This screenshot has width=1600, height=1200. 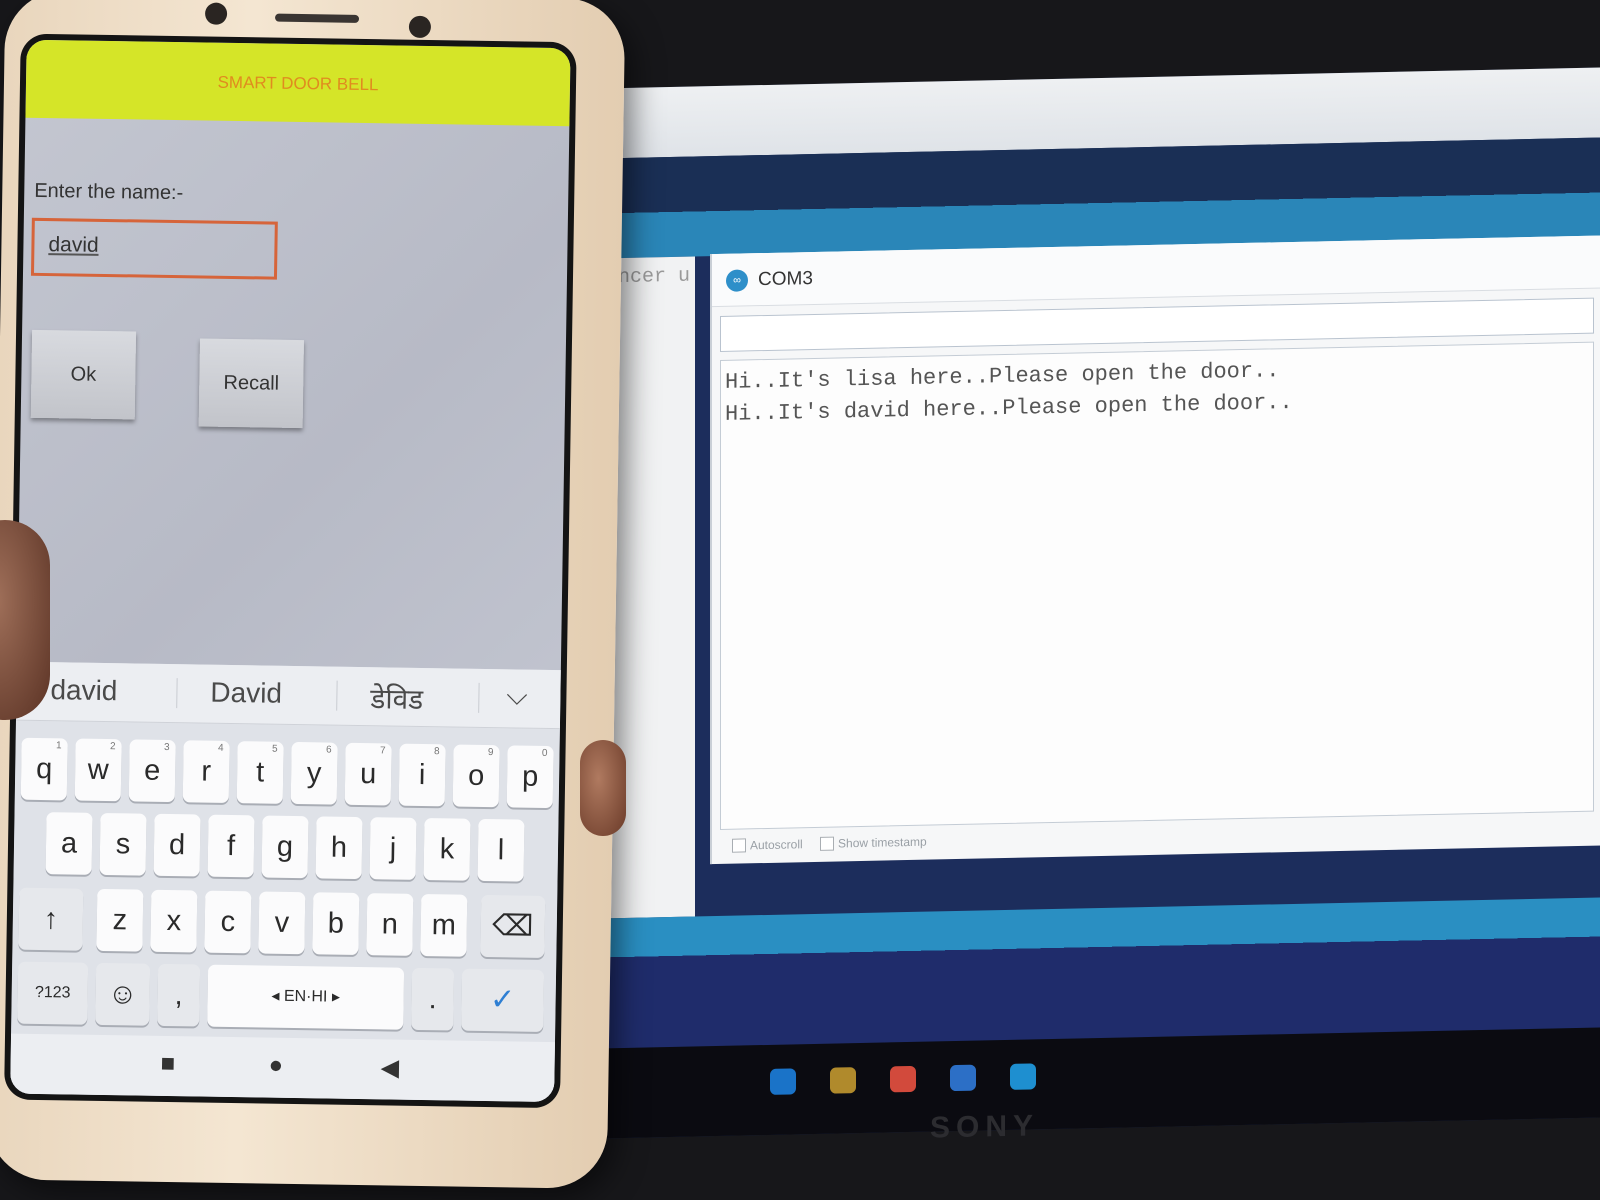 What do you see at coordinates (83, 690) in the screenshot?
I see `suggestion-item: david` at bounding box center [83, 690].